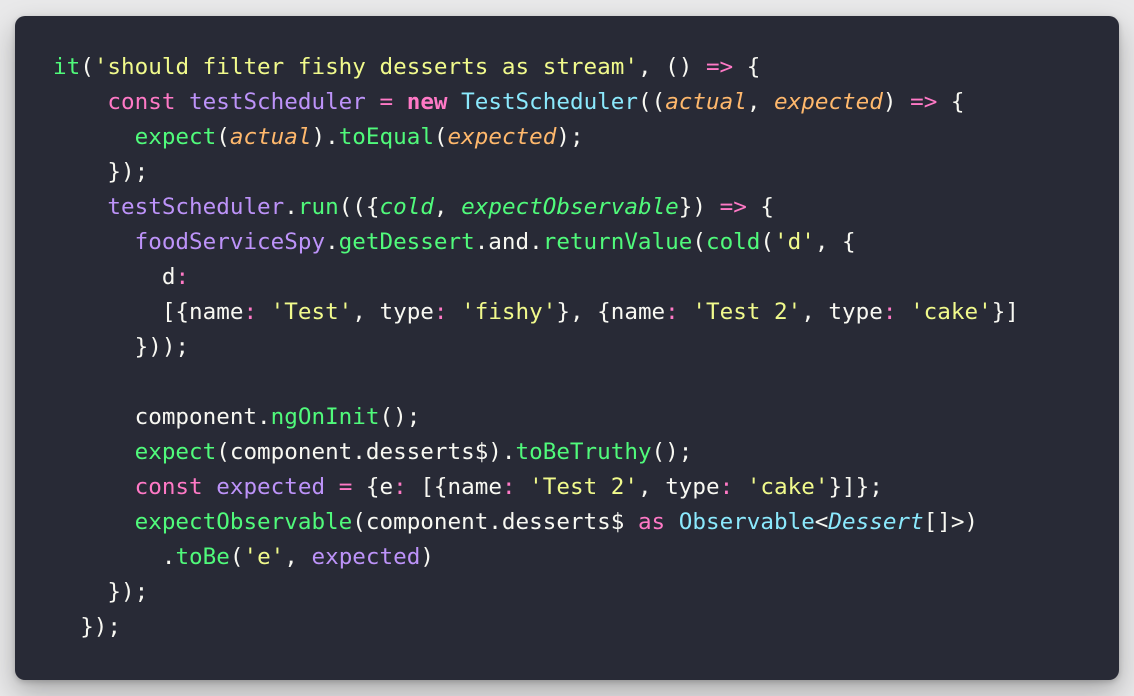  What do you see at coordinates (828, 102) in the screenshot?
I see `code-token-parameter: expected` at bounding box center [828, 102].